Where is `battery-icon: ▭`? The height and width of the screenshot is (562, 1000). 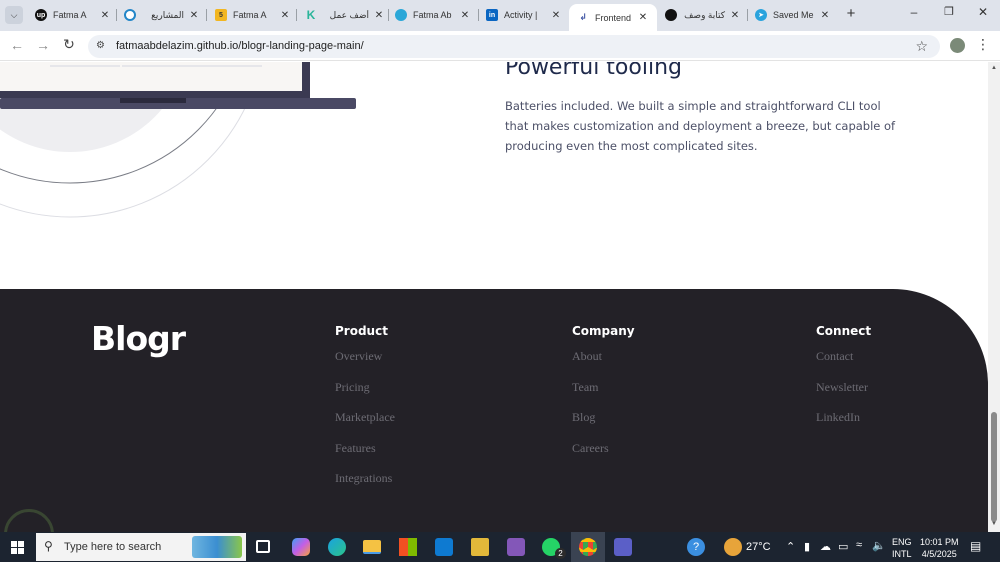
battery-icon: ▭ is located at coordinates (843, 546).